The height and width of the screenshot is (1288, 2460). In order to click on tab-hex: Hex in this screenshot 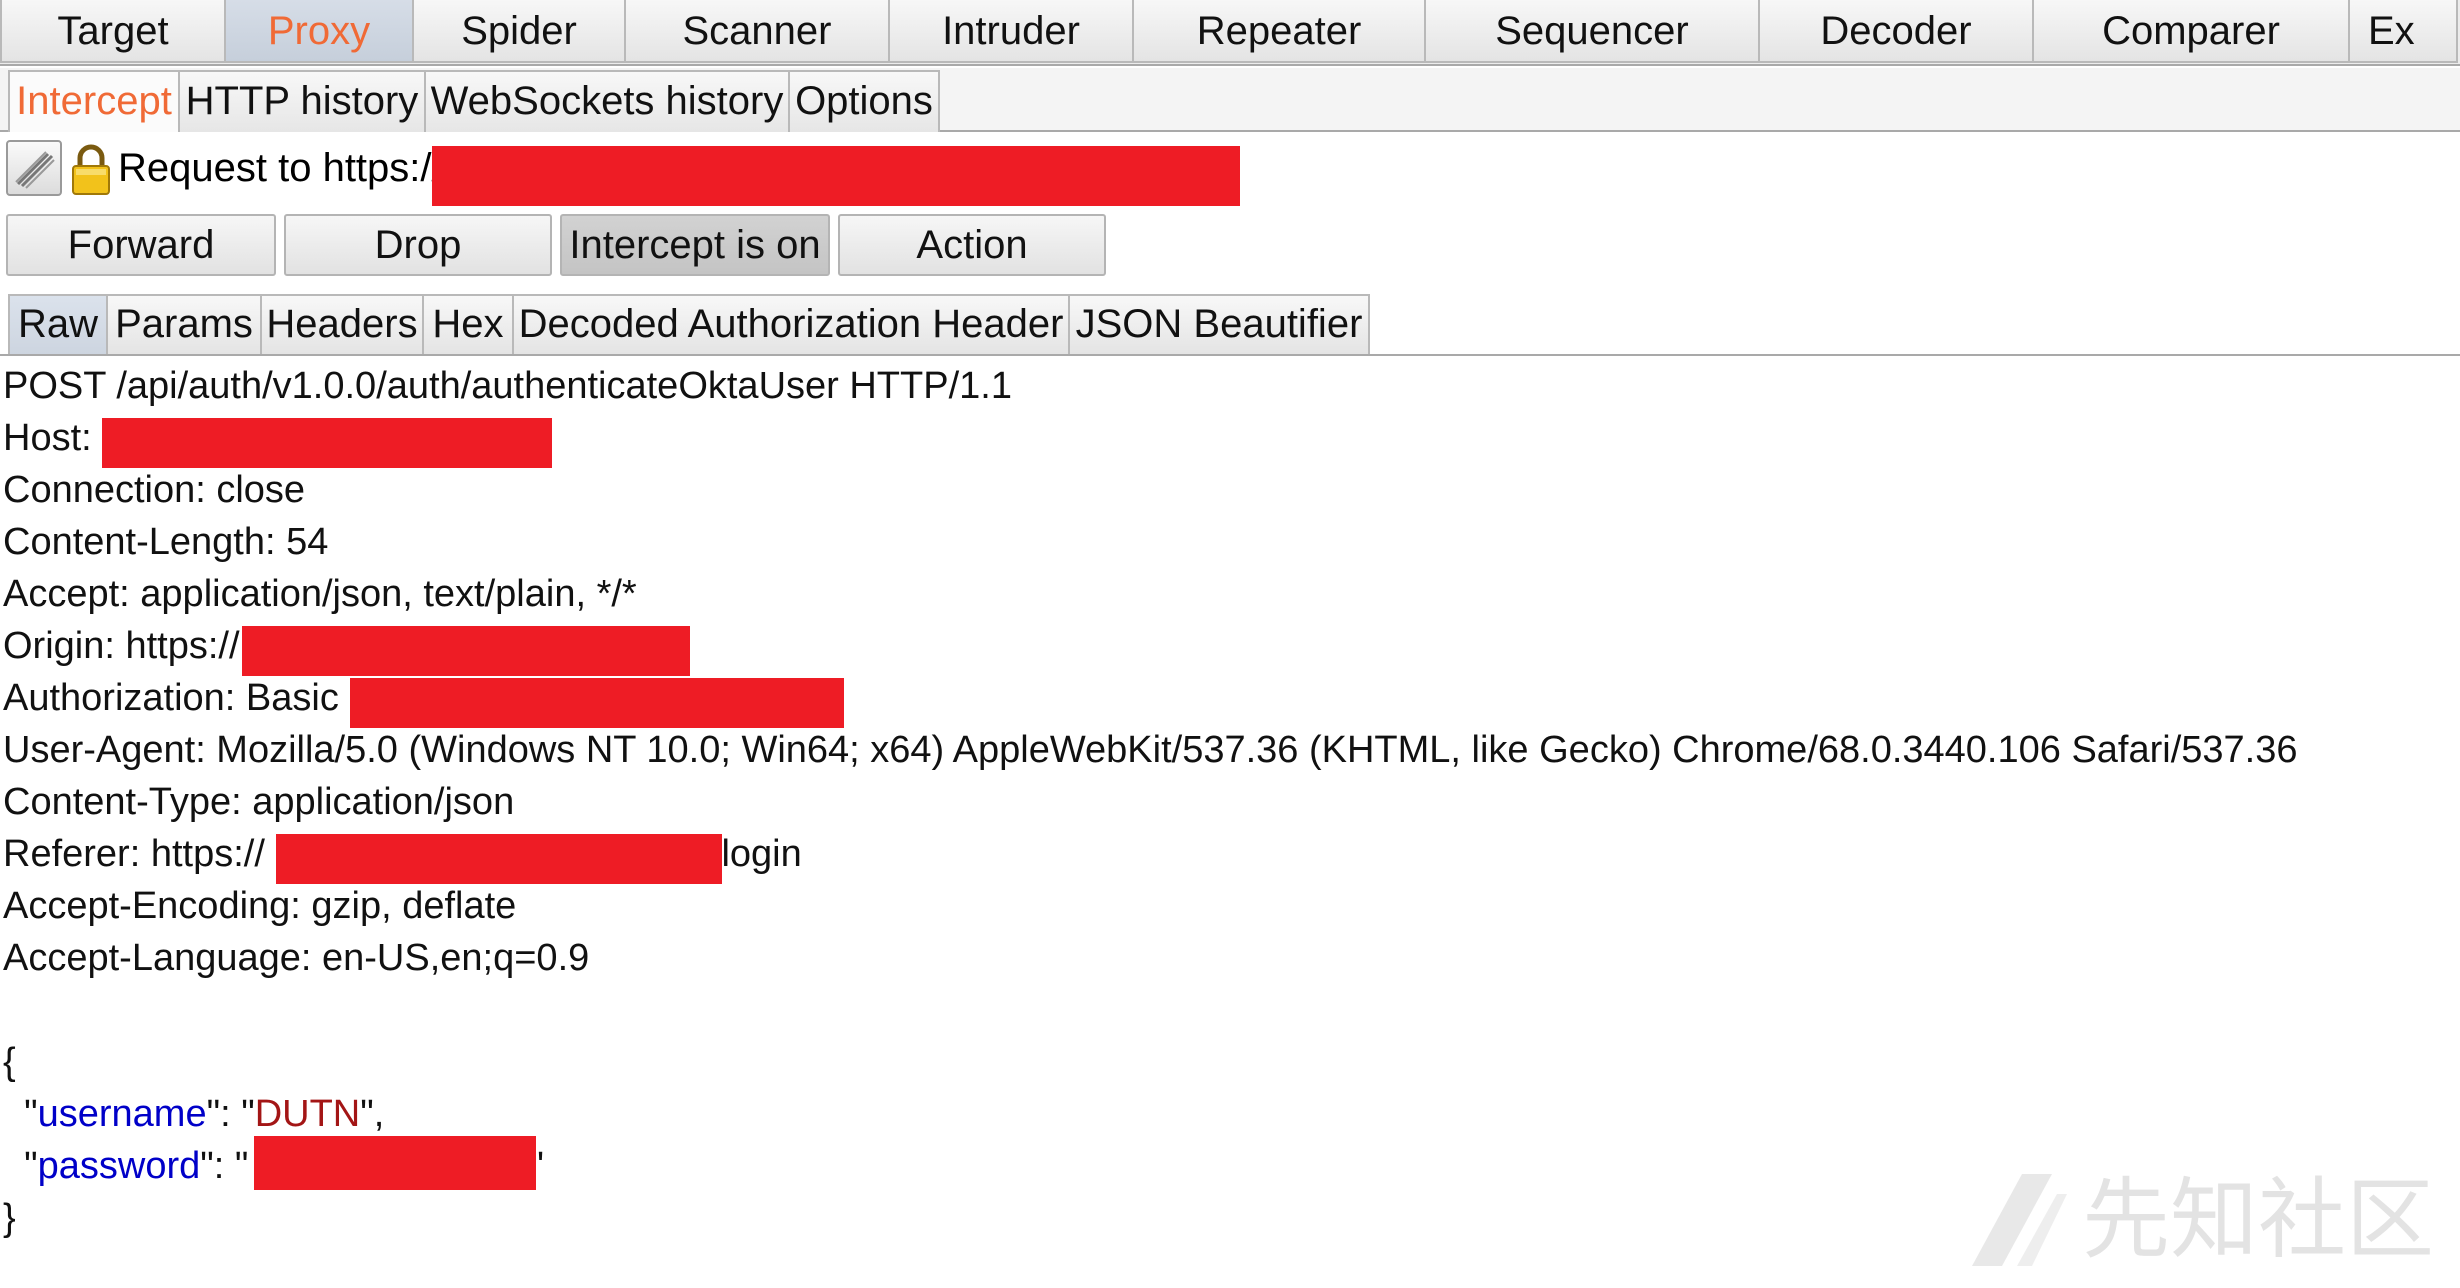, I will do `click(468, 324)`.